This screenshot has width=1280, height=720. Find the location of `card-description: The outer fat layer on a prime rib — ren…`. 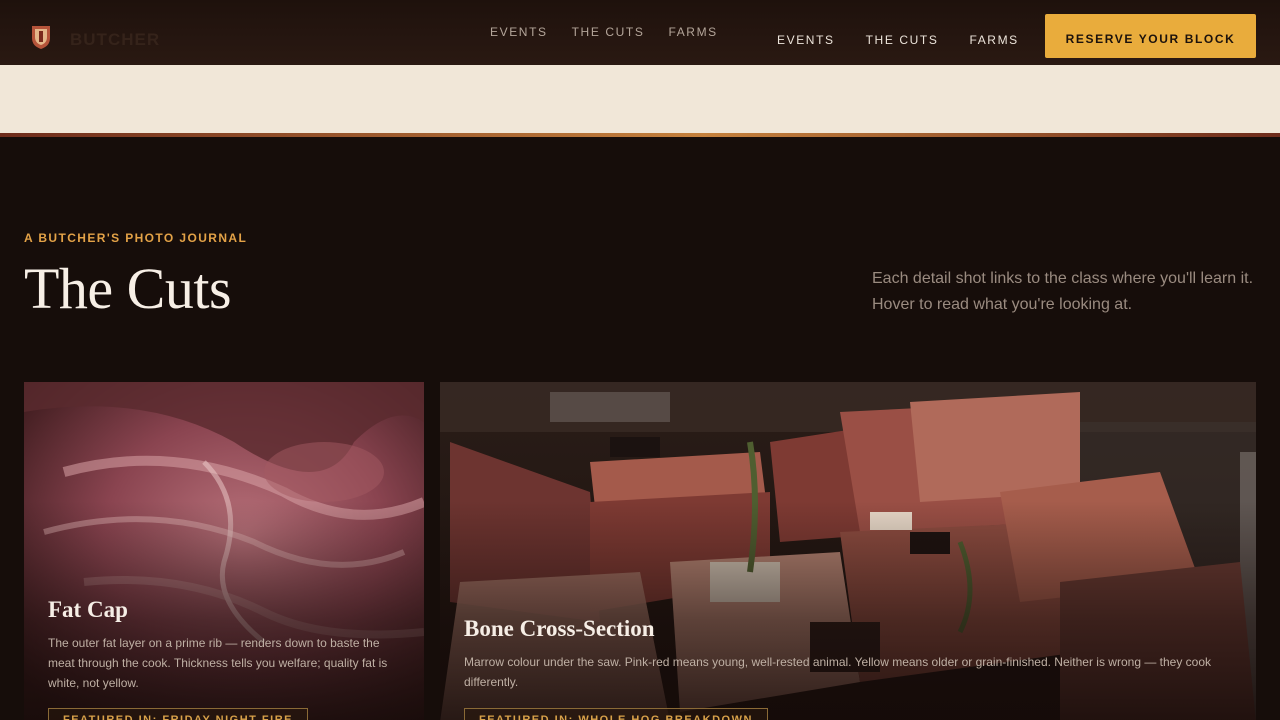

card-description: The outer fat layer on a prime rib — ren… is located at coordinates (218, 663).